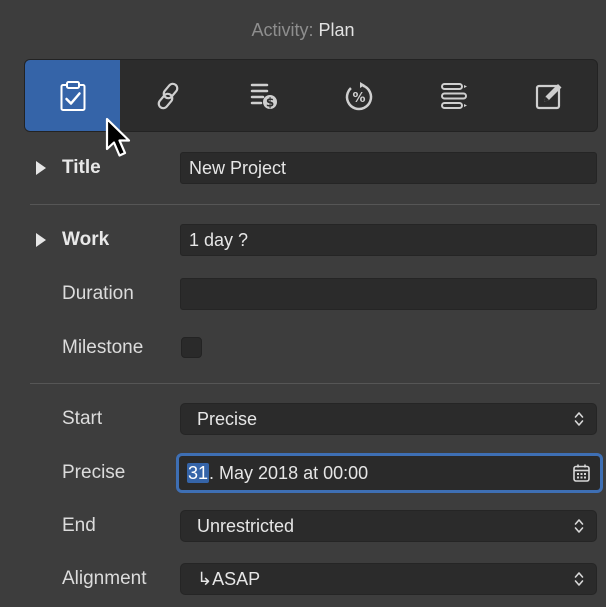 This screenshot has width=606, height=607. What do you see at coordinates (388, 294) in the screenshot?
I see `duration-field` at bounding box center [388, 294].